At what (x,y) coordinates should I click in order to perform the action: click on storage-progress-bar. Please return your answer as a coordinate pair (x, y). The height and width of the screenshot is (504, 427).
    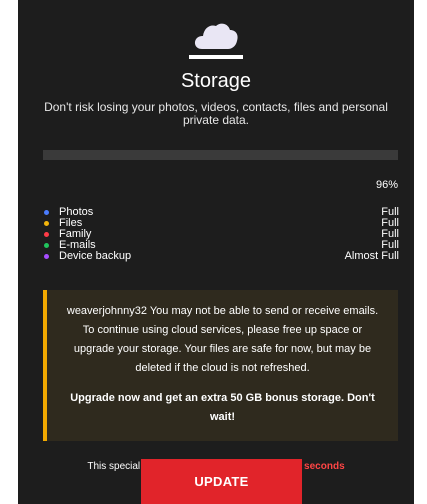
    Looking at the image, I should click on (220, 155).